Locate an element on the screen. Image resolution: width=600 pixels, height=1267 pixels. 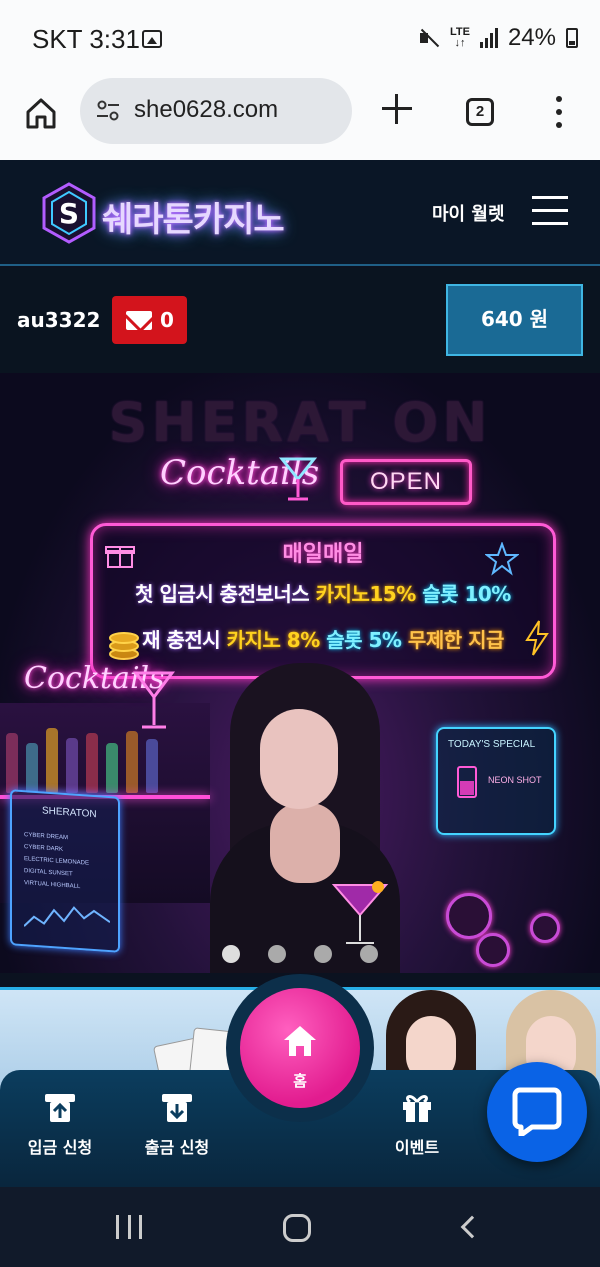
envelope-icon is located at coordinates (139, 320).